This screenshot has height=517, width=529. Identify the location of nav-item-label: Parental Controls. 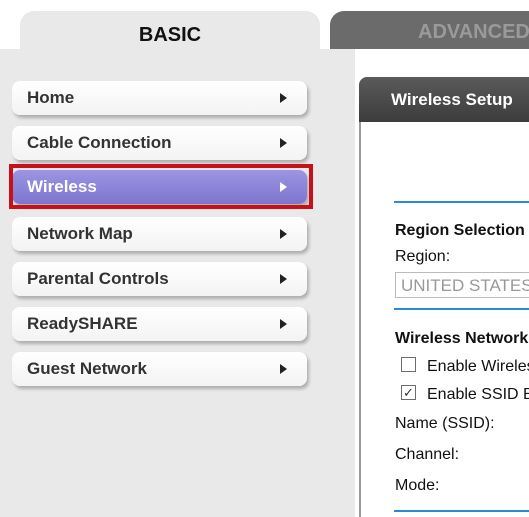
(98, 278).